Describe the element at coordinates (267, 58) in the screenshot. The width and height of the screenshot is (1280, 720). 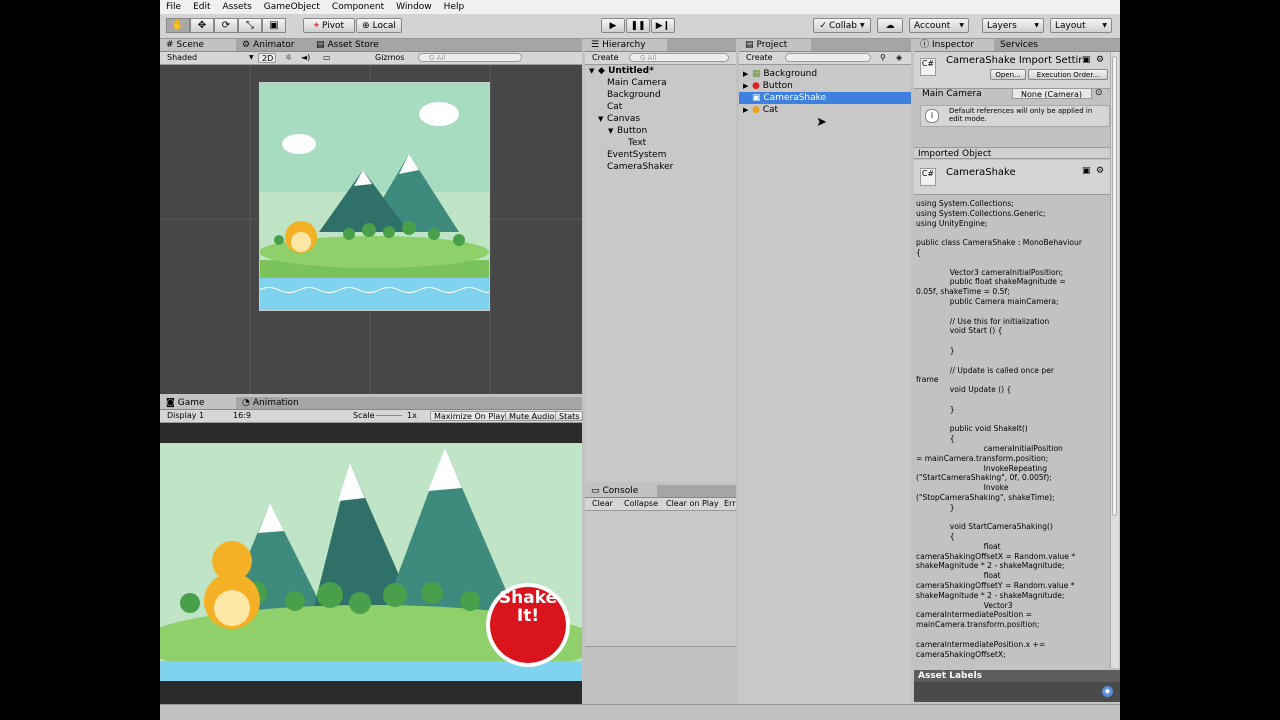
I see `mode-2d-button: 2D` at that location.